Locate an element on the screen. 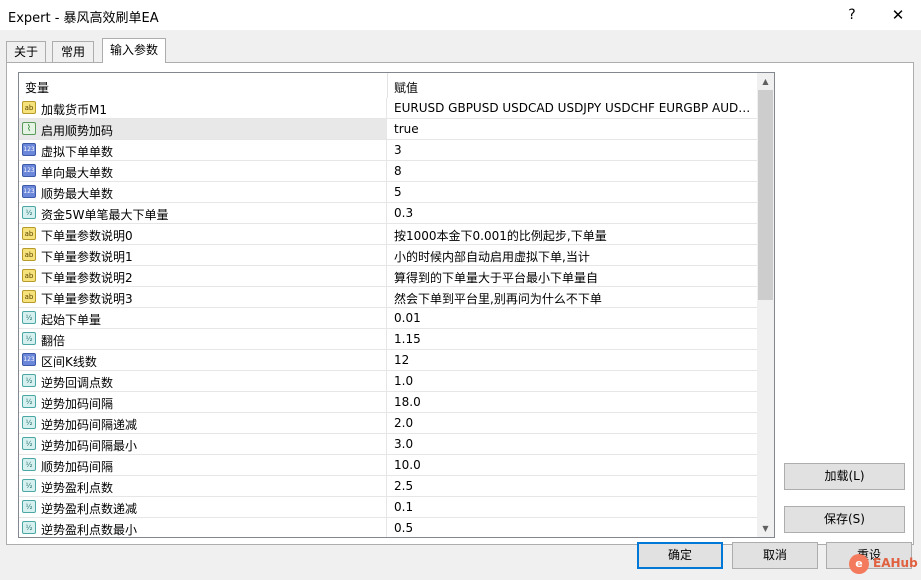 The image size is (921, 580). variable-value: 2.5 is located at coordinates (574, 486).